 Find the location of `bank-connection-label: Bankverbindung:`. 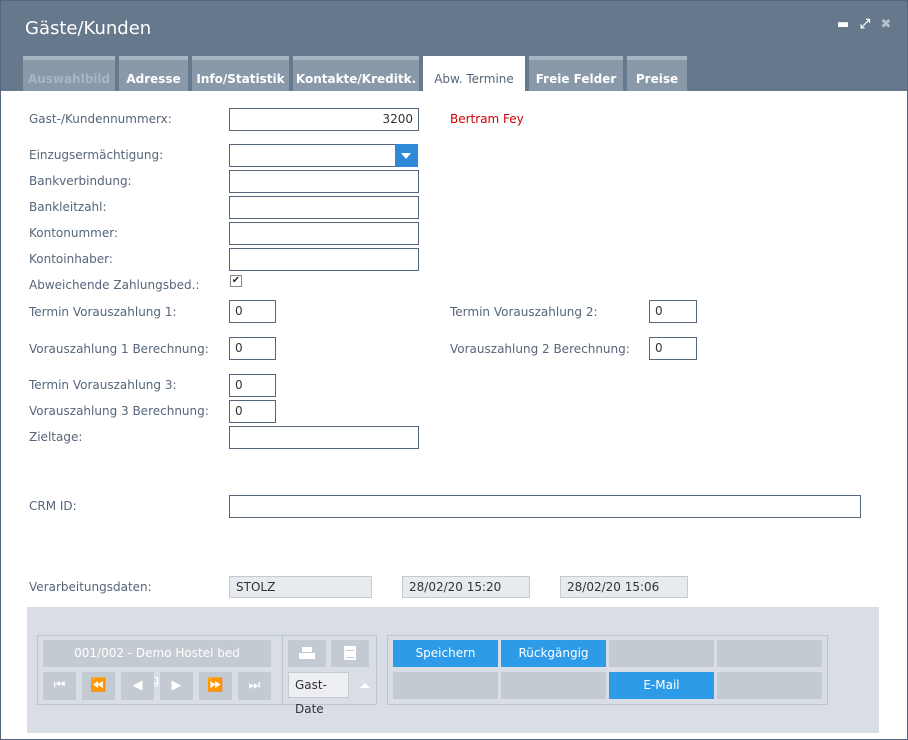

bank-connection-label: Bankverbindung: is located at coordinates (80, 181).